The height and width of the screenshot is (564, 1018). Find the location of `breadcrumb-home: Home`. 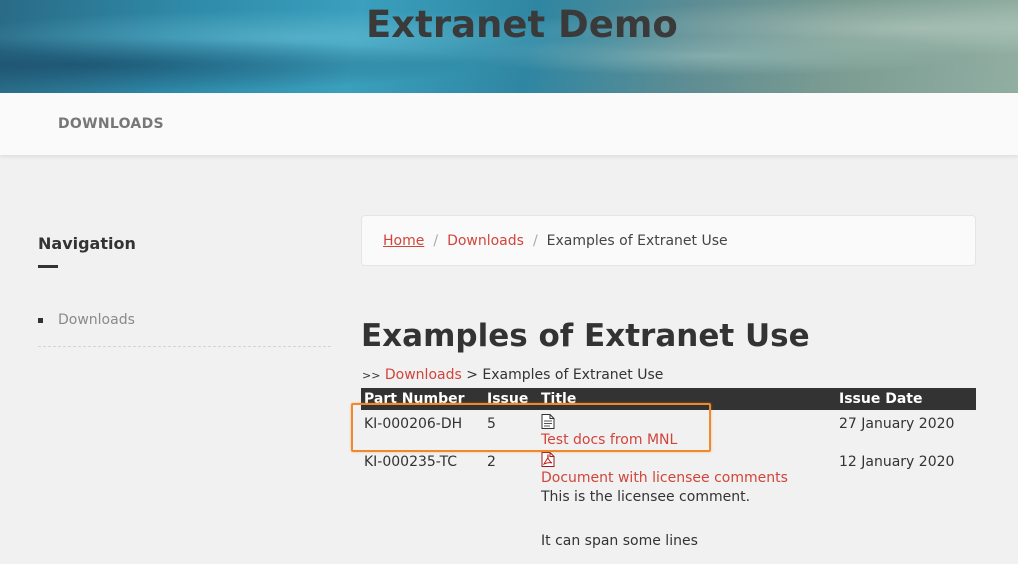

breadcrumb-home: Home is located at coordinates (403, 241).